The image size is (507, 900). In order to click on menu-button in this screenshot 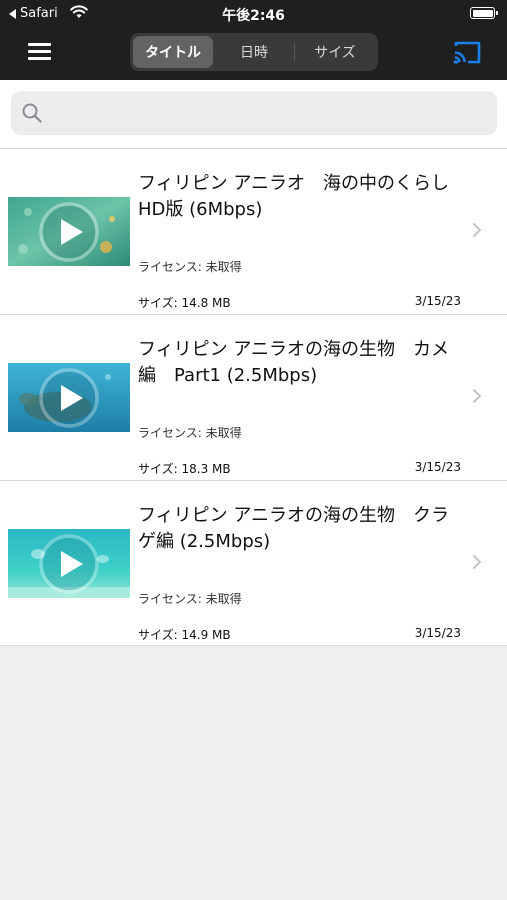, I will do `click(39, 51)`.